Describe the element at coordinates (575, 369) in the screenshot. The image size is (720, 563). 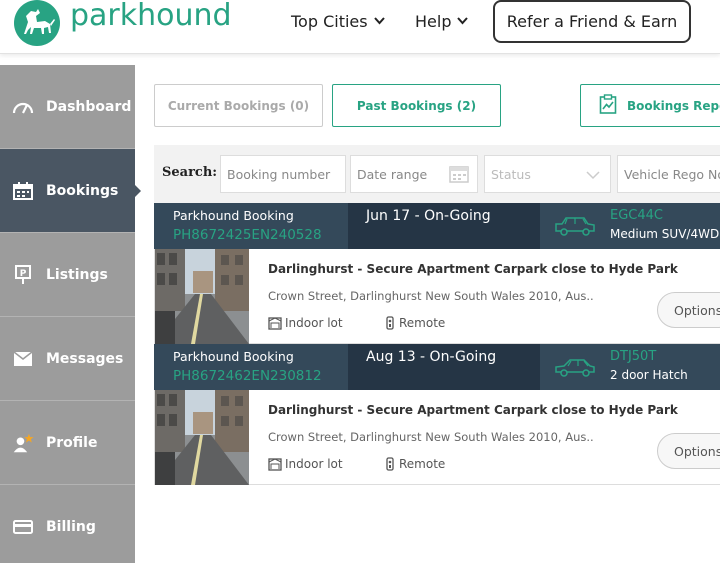
I see `hatchback-car-icon` at that location.